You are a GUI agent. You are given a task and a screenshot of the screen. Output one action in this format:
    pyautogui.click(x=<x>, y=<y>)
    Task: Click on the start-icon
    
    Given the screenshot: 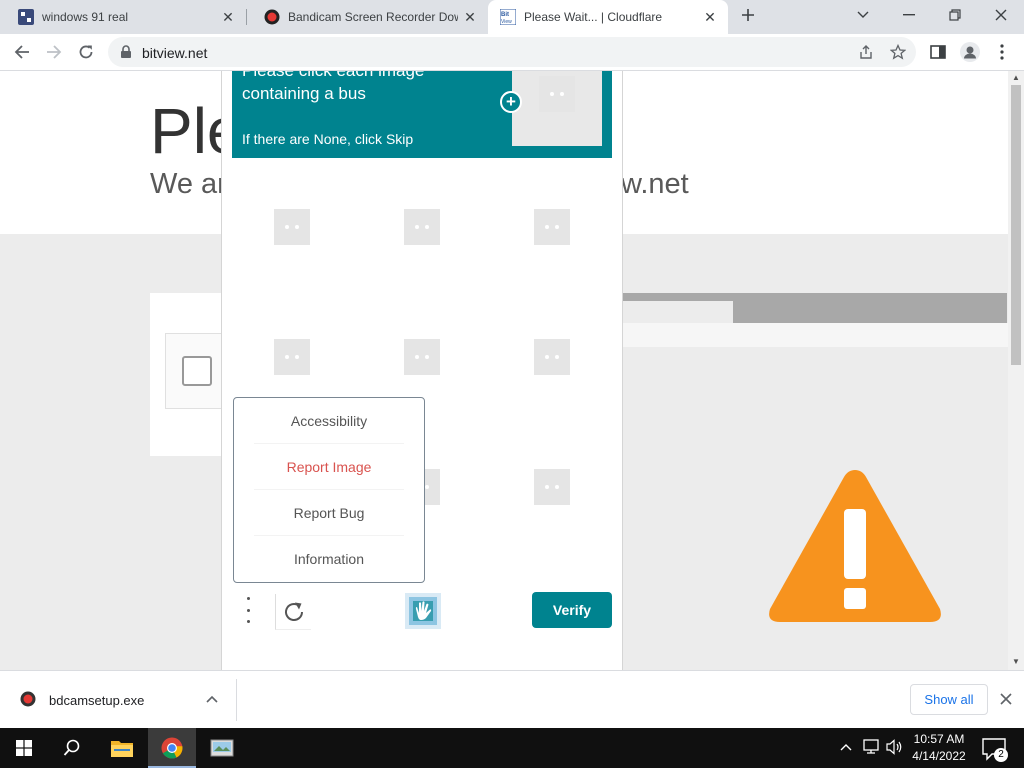 What is the action you would take?
    pyautogui.click(x=24, y=748)
    